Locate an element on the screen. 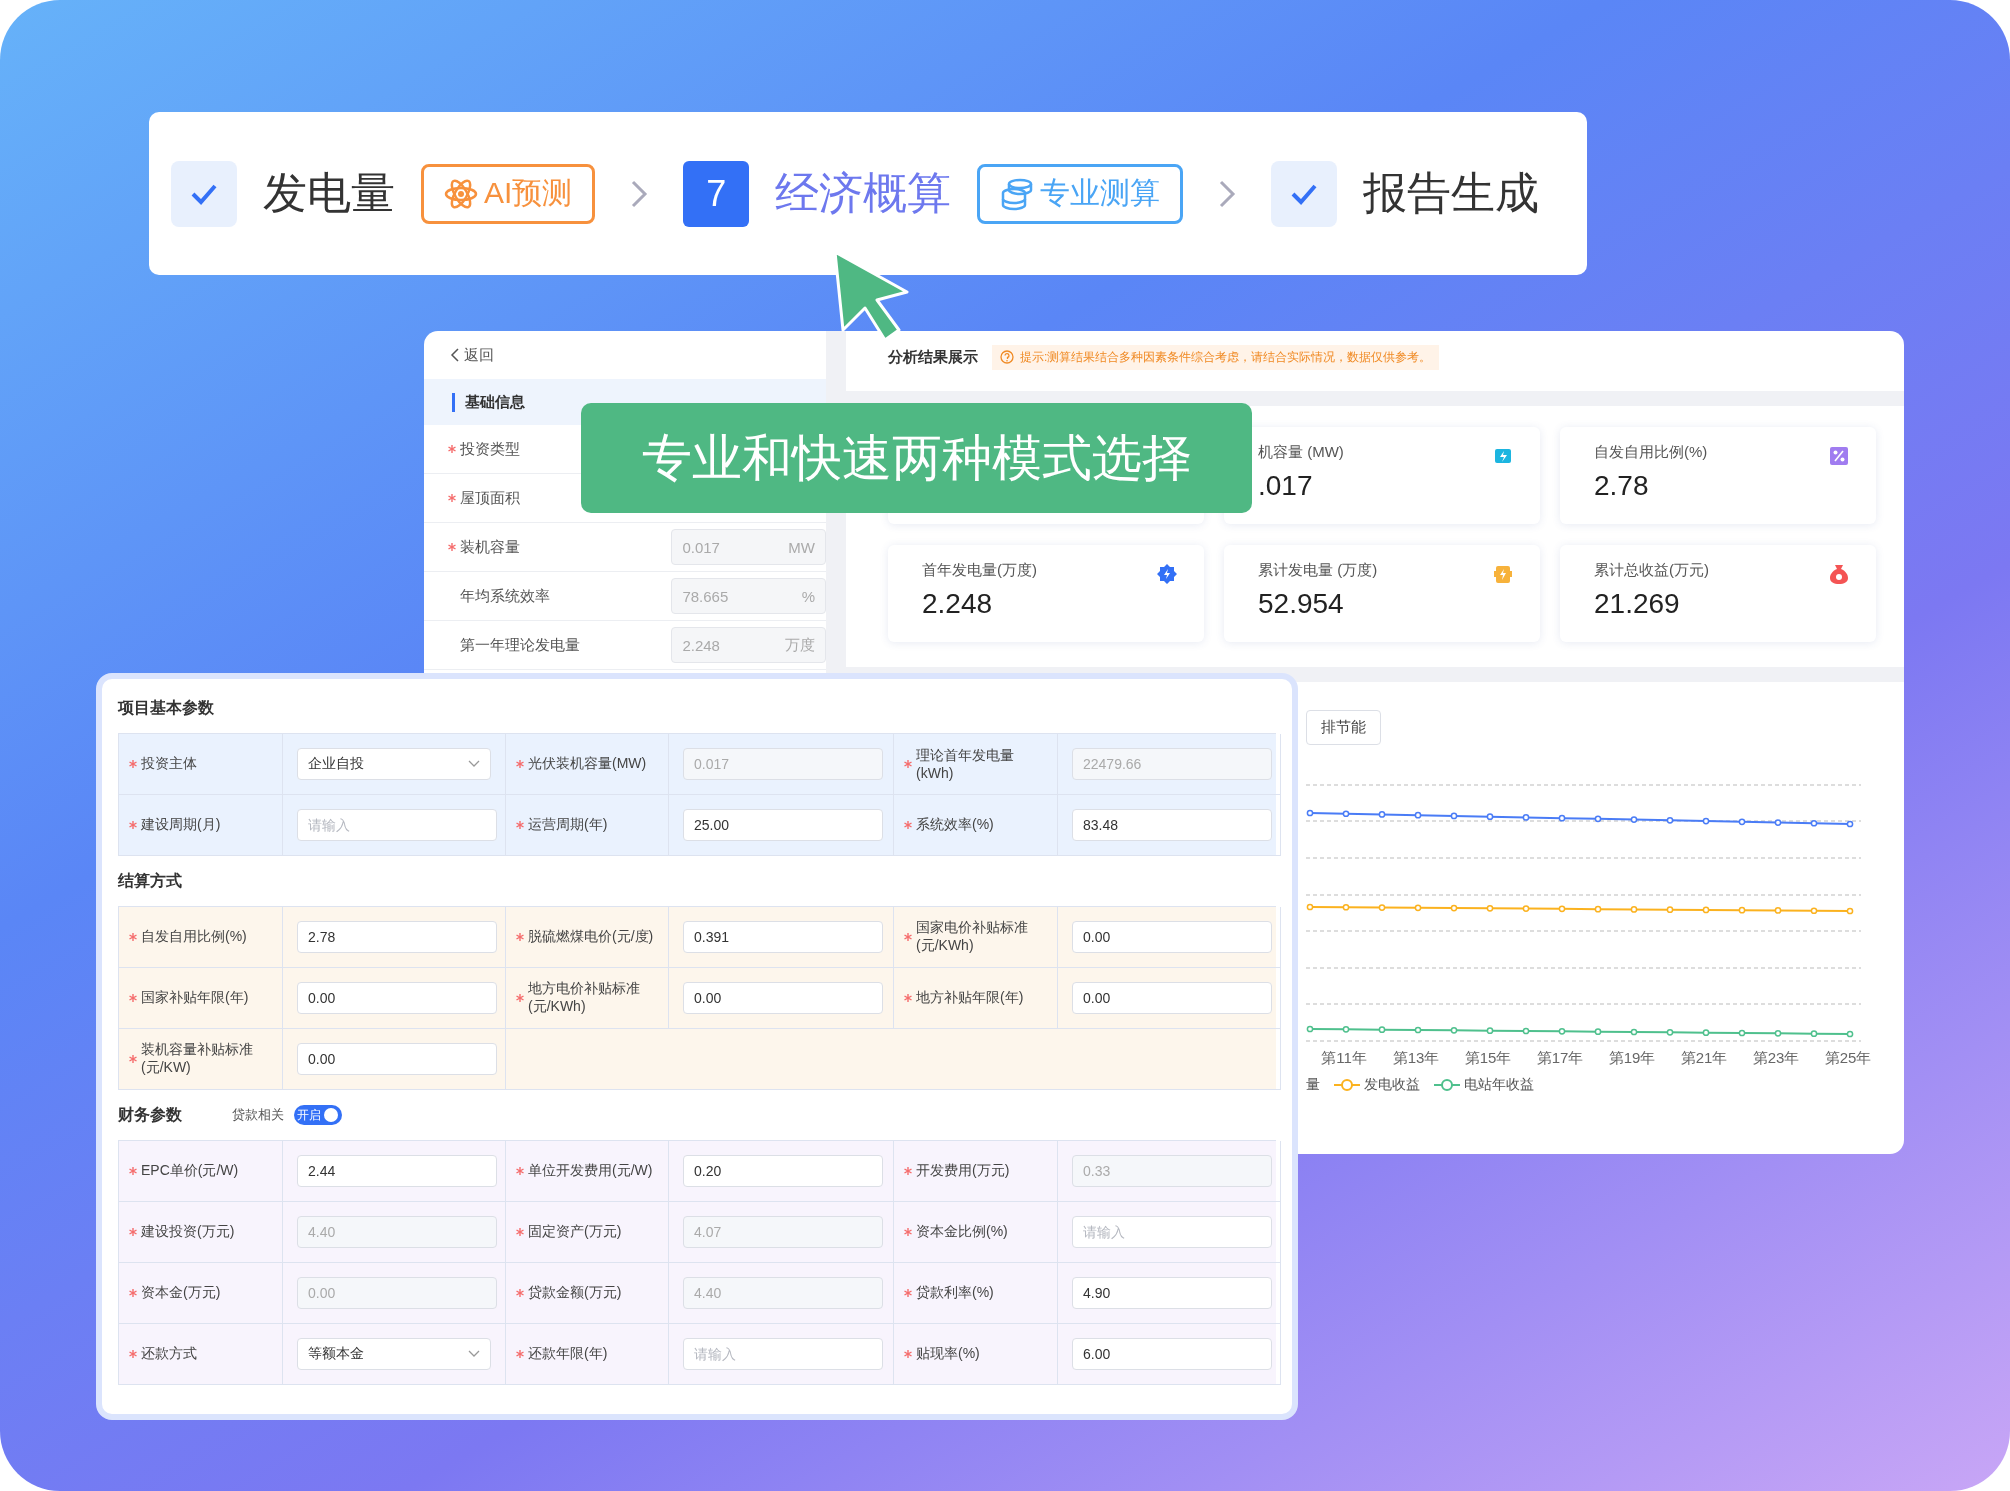  dropdown-field: 等额本金 is located at coordinates (394, 1354).